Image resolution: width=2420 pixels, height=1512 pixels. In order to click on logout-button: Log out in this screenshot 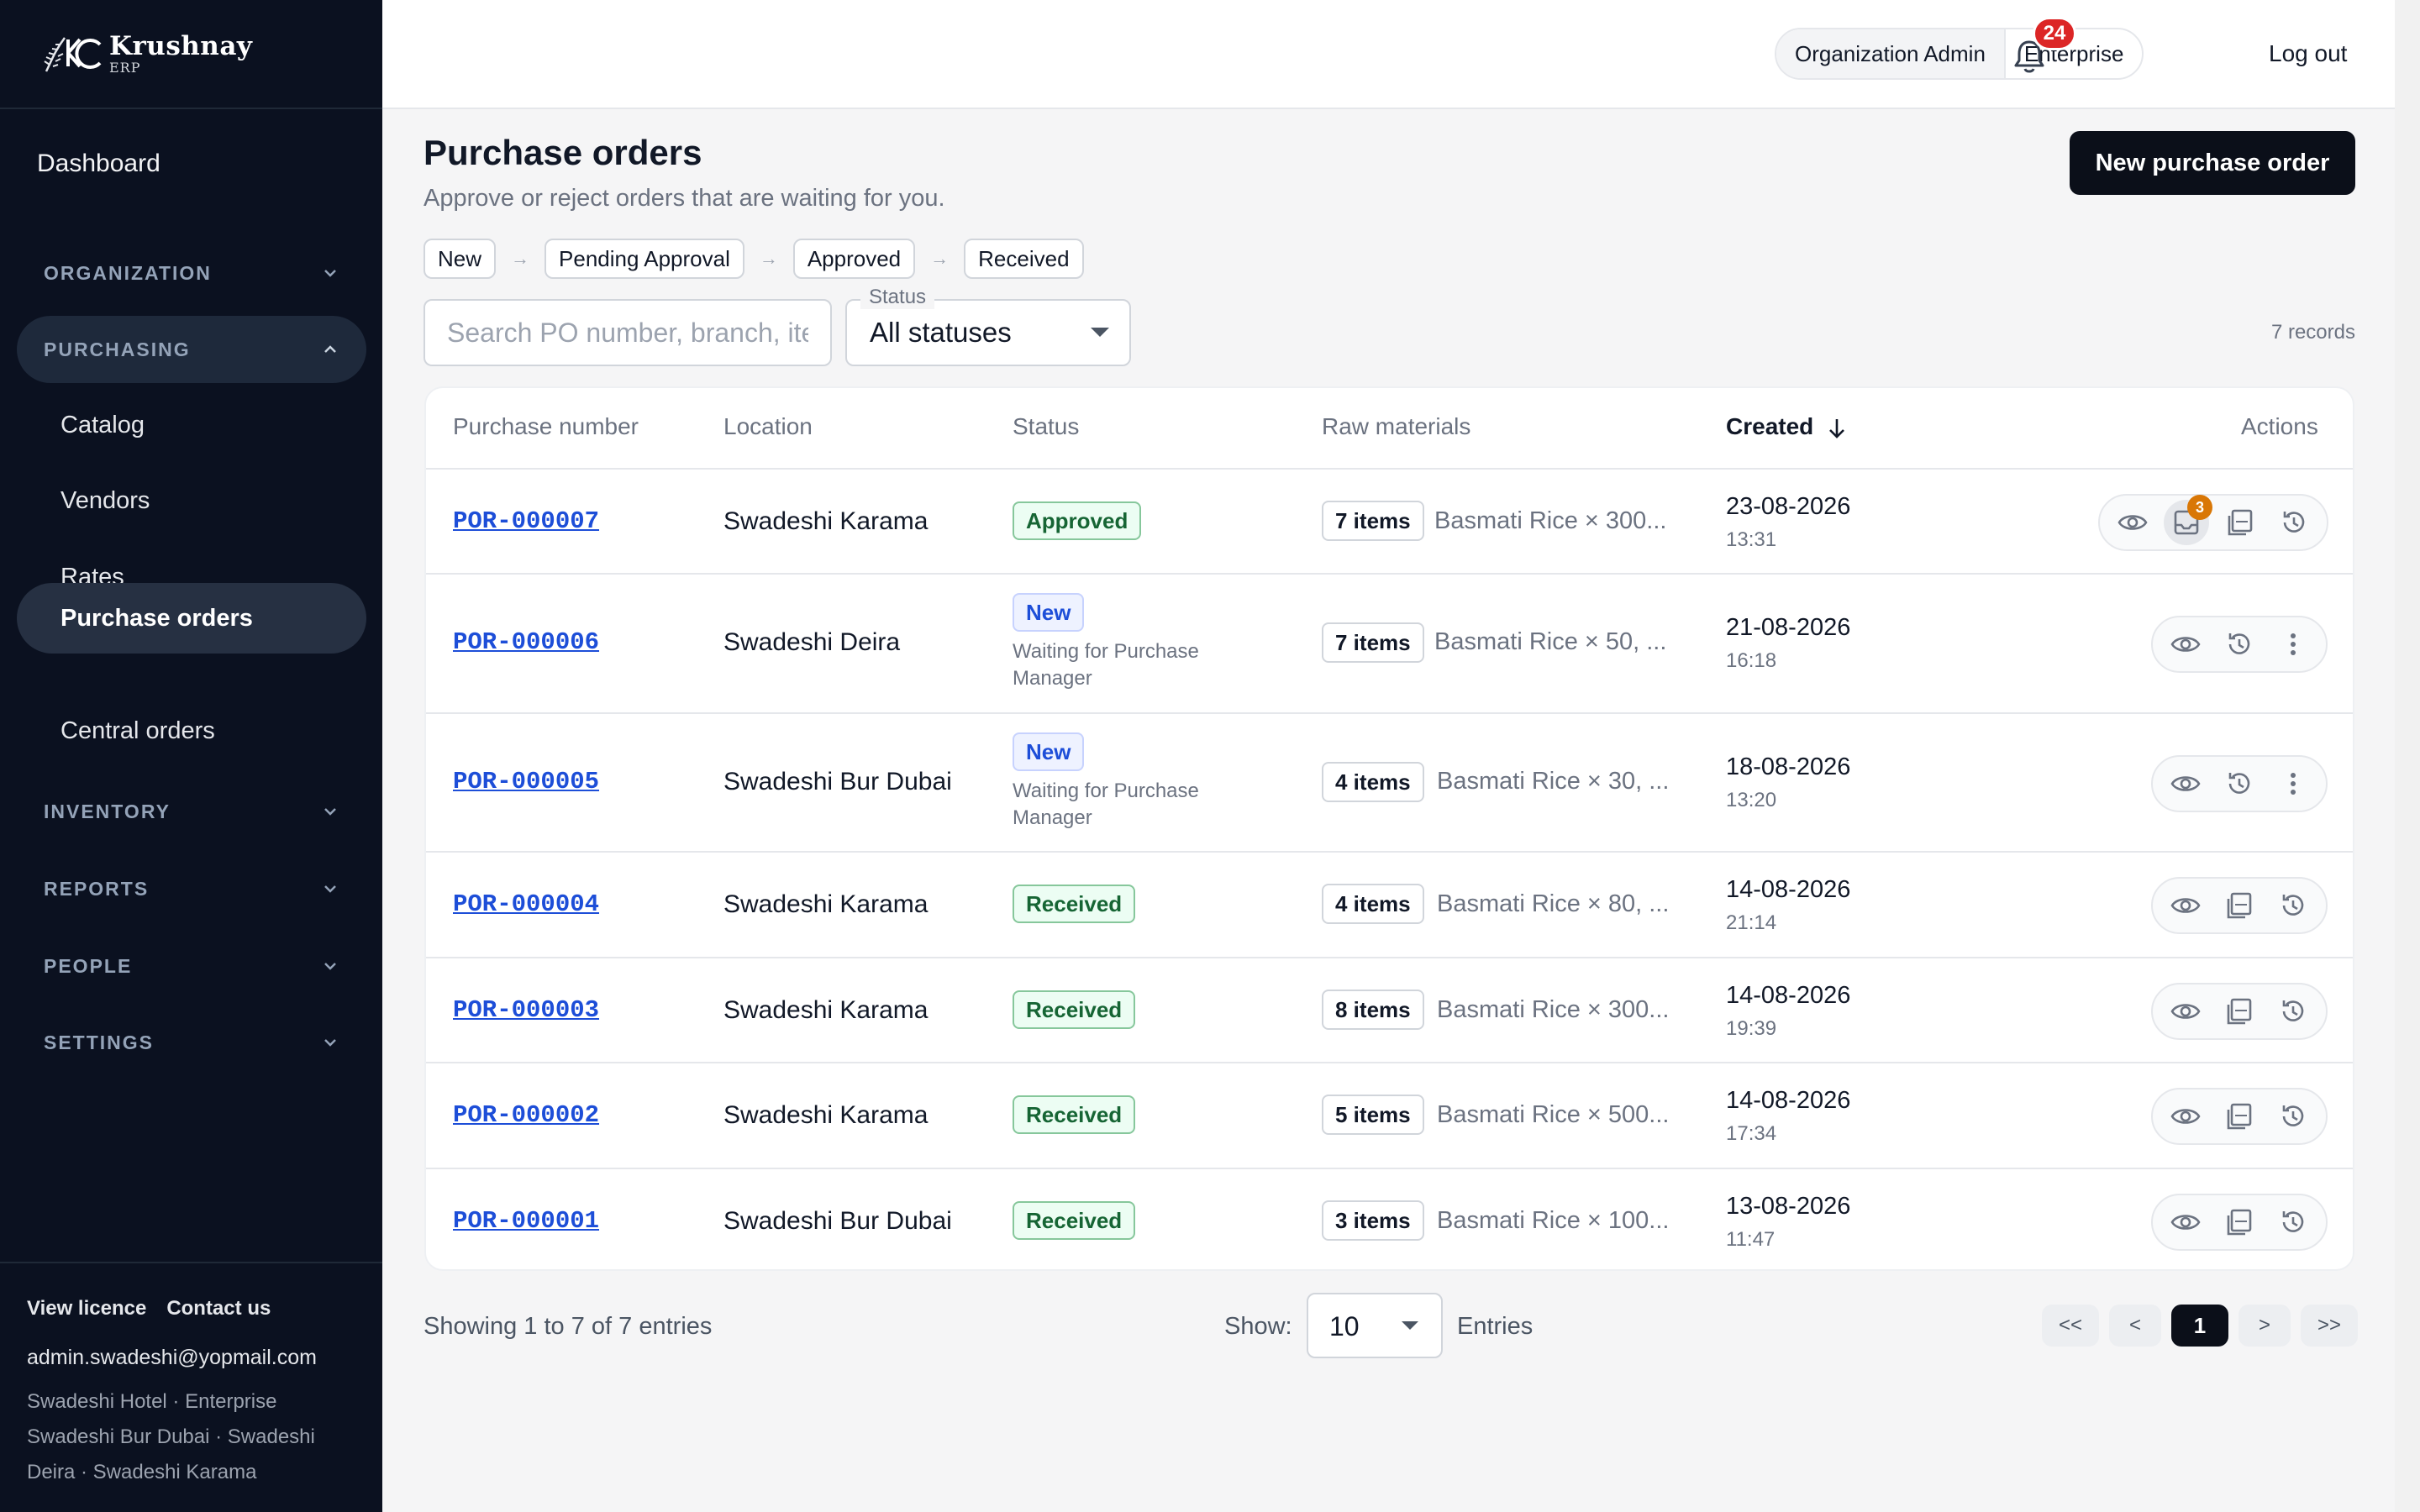, I will do `click(2308, 53)`.